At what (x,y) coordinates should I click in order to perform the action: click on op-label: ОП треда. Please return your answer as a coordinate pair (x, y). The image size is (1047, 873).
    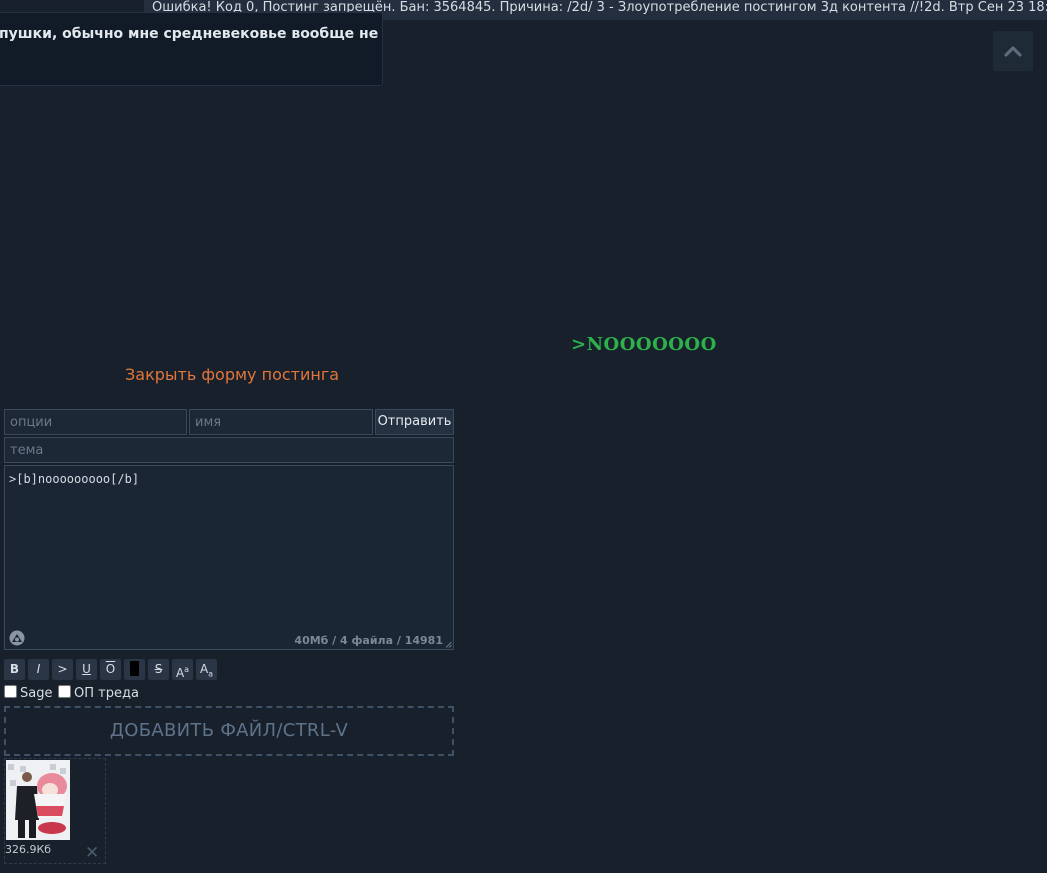
    Looking at the image, I should click on (106, 693).